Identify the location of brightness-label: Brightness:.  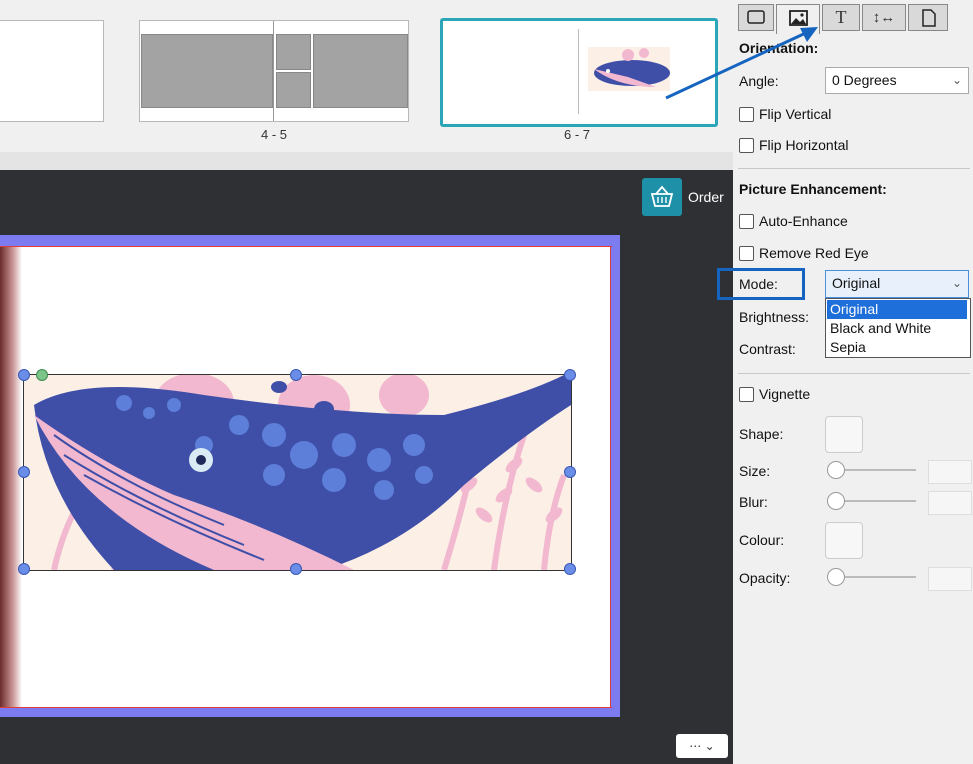
(774, 317).